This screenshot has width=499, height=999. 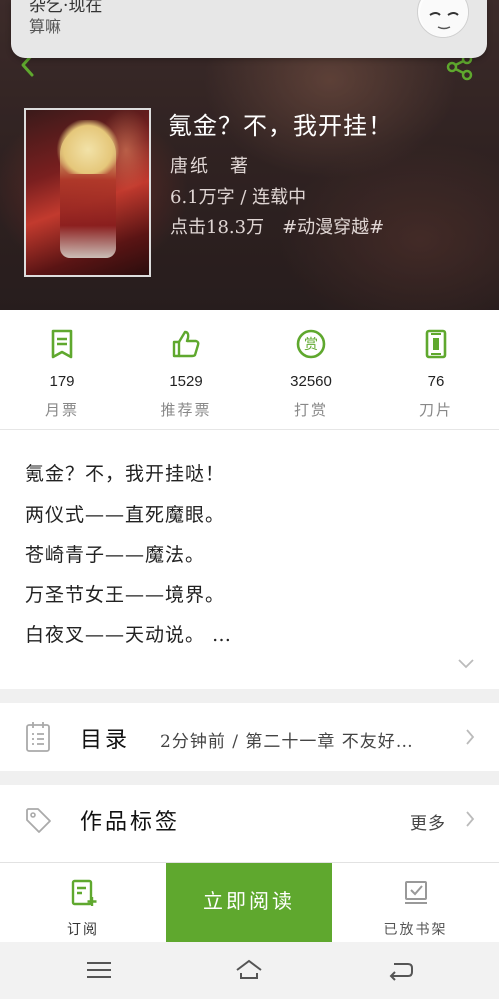 I want to click on svg-text: 赏, so click(x=311, y=345).